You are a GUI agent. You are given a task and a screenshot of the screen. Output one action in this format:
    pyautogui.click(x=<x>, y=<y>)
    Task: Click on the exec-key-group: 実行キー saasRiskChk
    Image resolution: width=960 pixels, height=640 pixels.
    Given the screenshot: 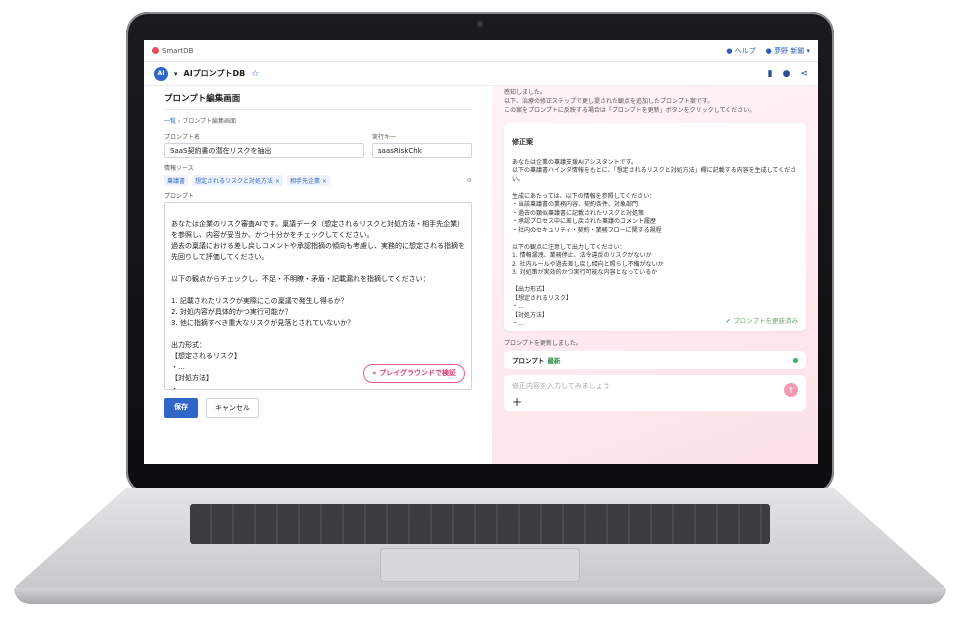 What is the action you would take?
    pyautogui.click(x=422, y=145)
    